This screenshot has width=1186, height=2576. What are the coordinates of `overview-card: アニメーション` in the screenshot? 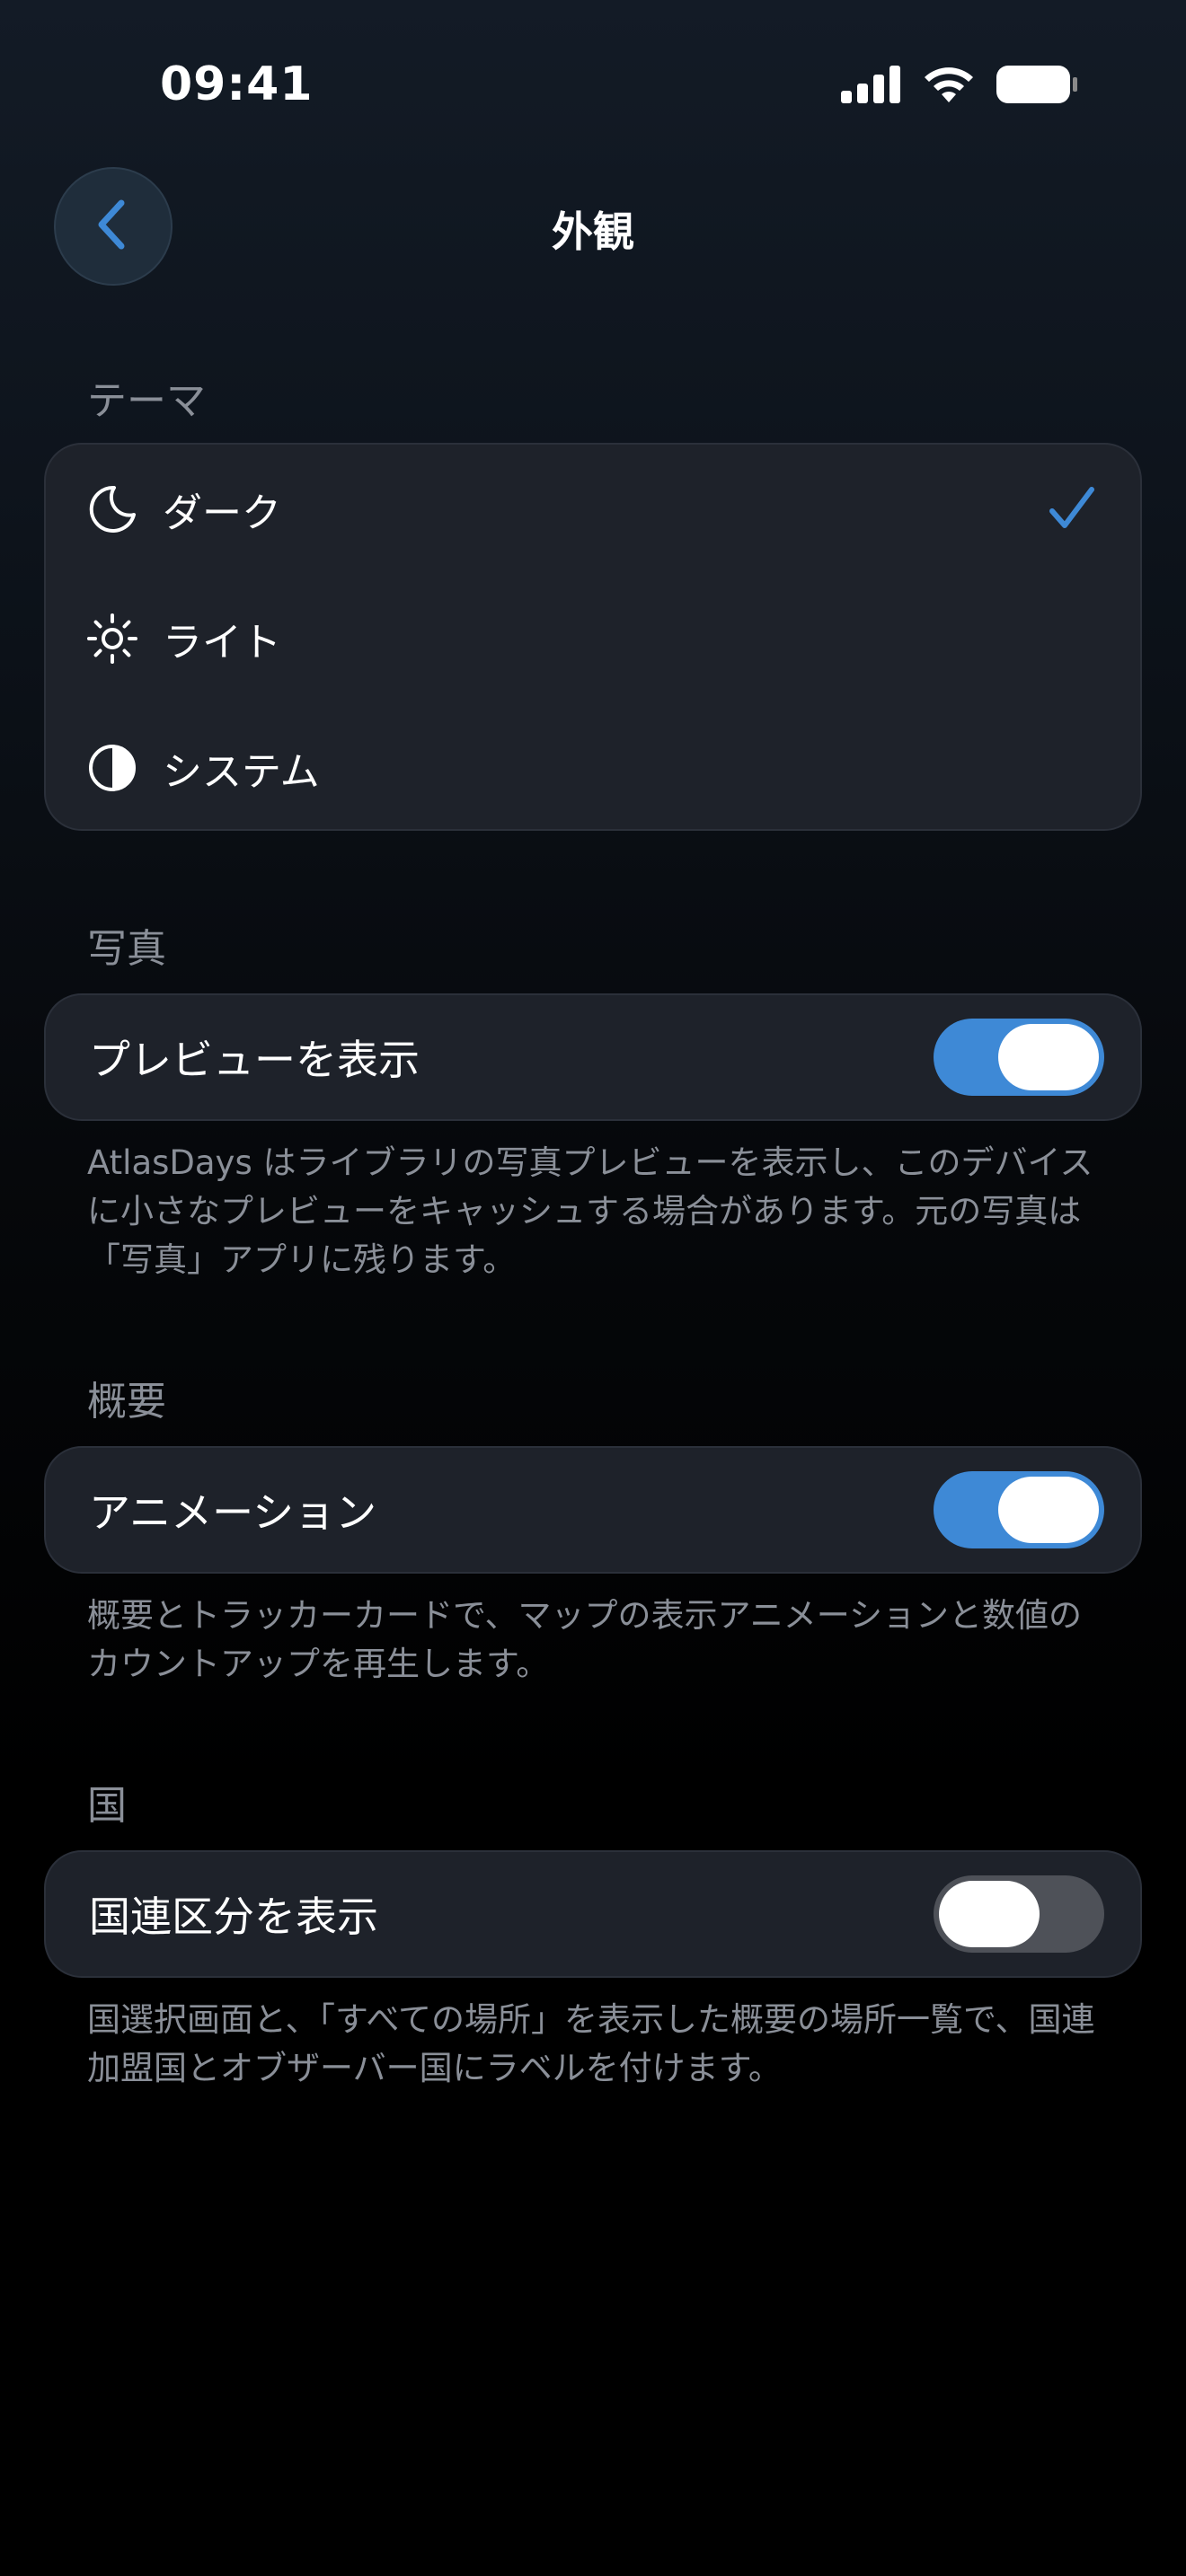 It's located at (593, 1510).